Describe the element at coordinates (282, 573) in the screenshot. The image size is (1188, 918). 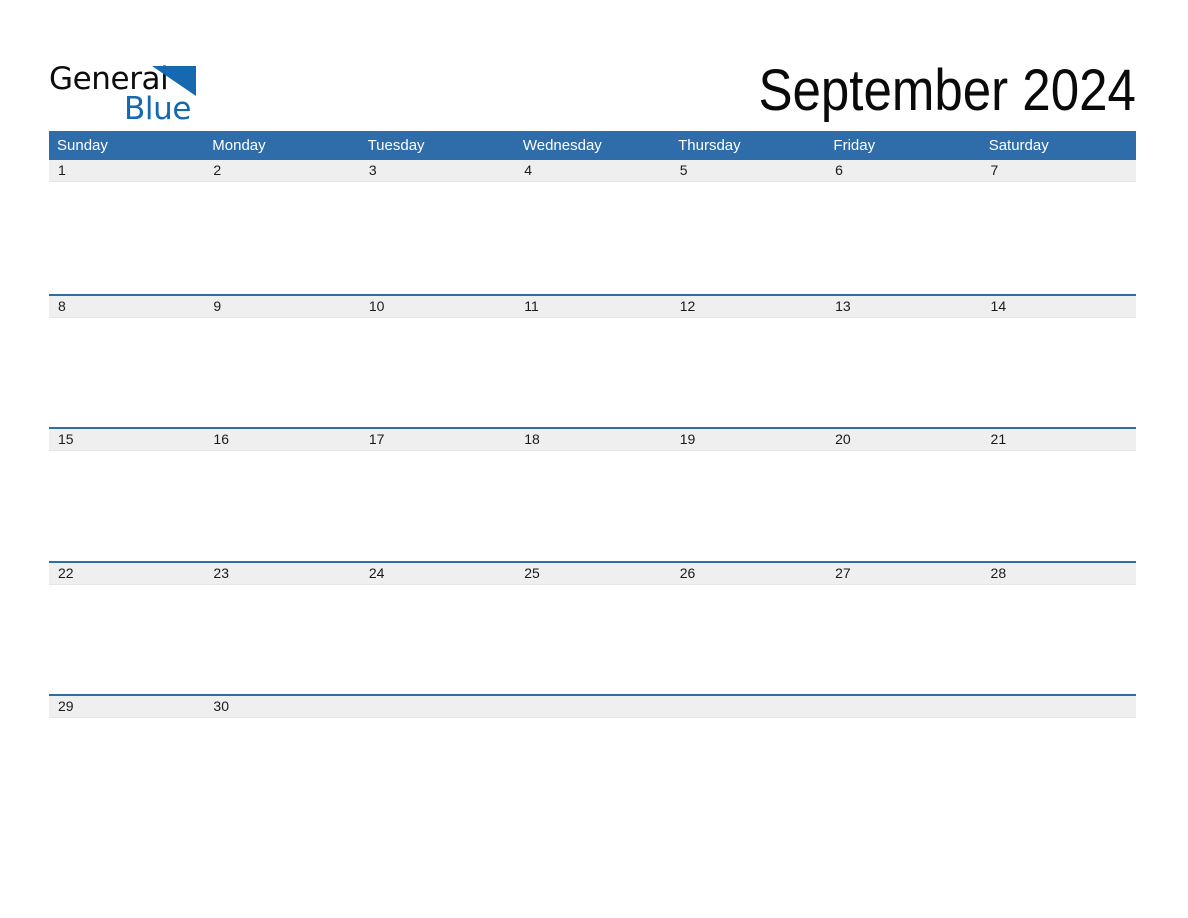
I see `day-cell-number: 23` at that location.